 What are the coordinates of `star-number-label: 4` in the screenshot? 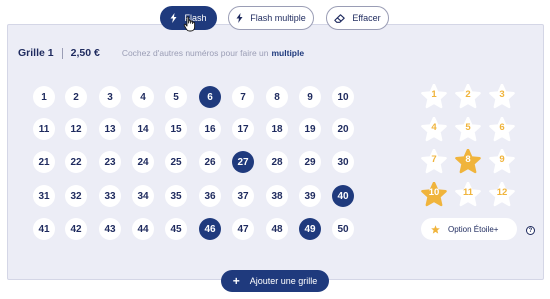 It's located at (434, 127).